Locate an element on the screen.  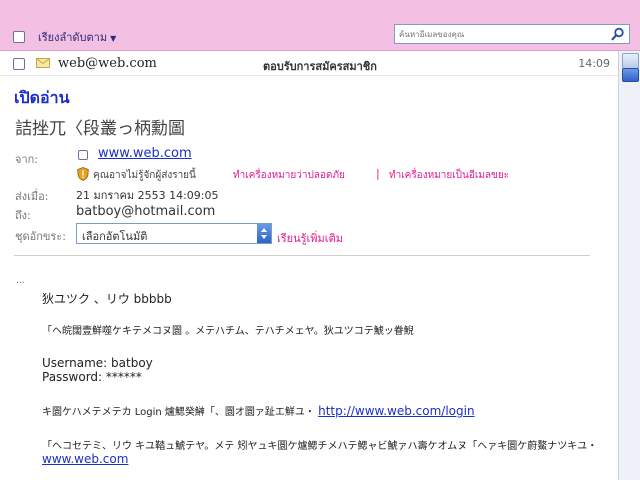
sent-label: ส่งเมื่อ: is located at coordinates (32, 196).